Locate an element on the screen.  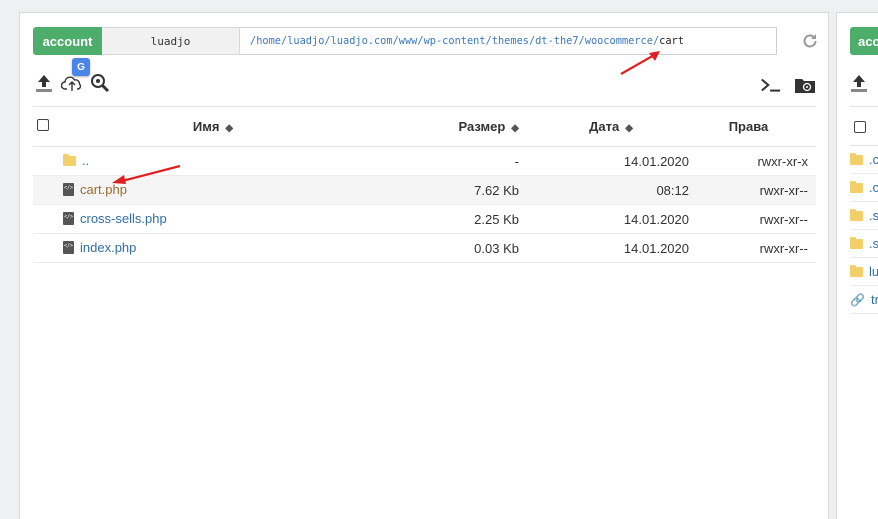
column-header-date: Дата ◆ is located at coordinates (611, 126).